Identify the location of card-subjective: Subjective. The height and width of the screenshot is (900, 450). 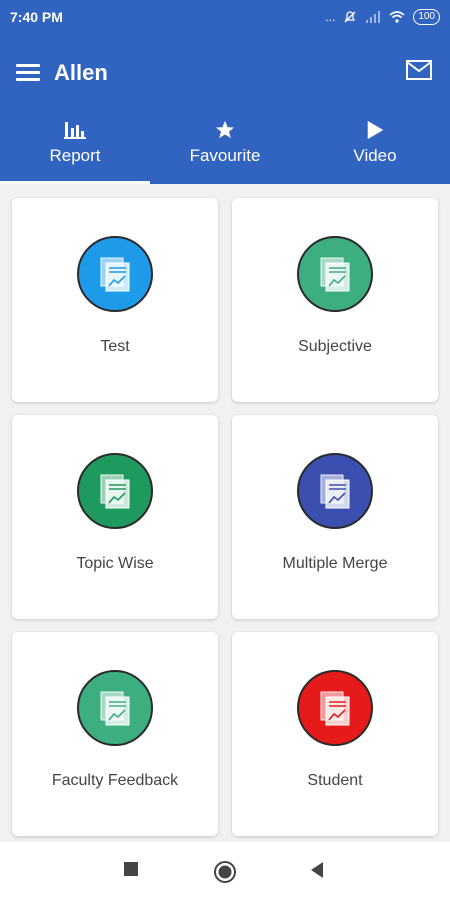
(335, 300).